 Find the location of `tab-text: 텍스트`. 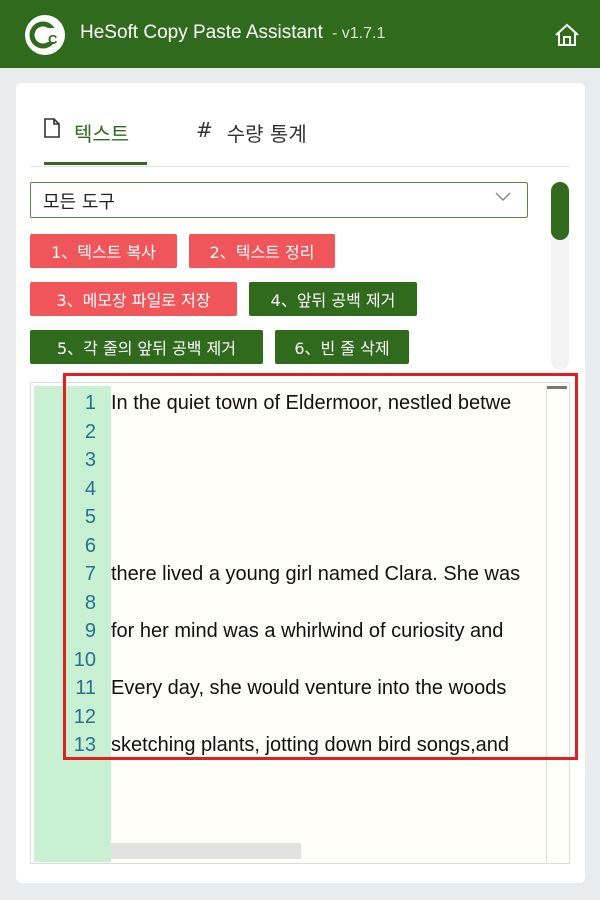

tab-text: 텍스트 is located at coordinates (86, 142).